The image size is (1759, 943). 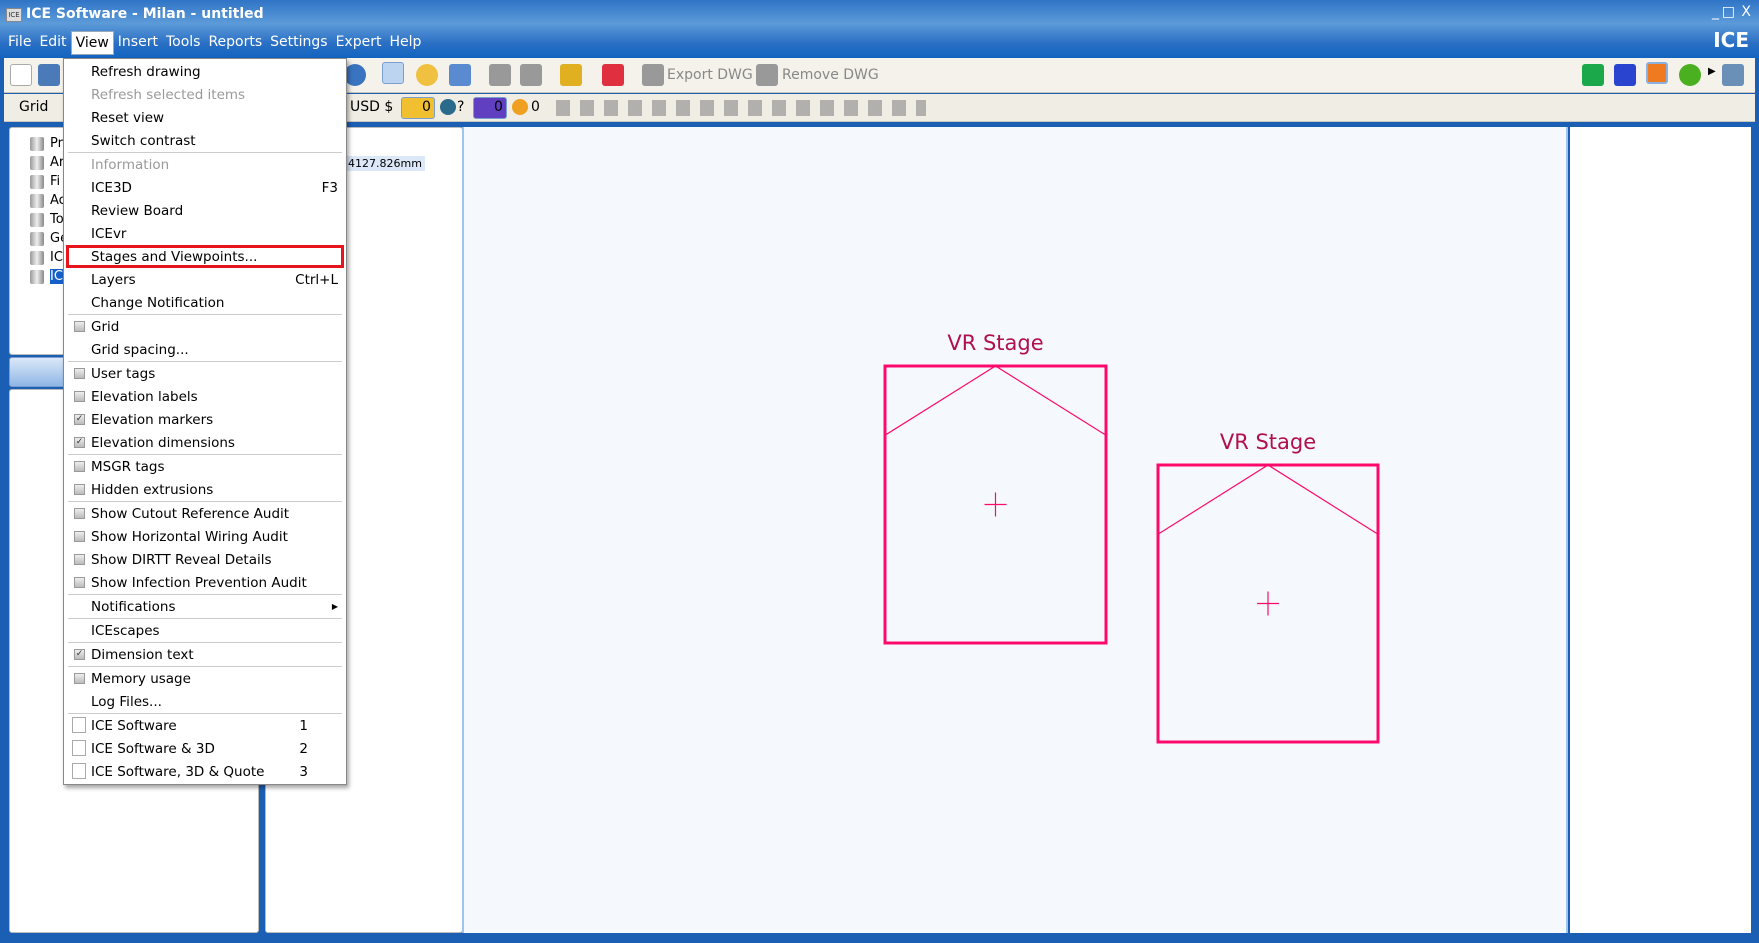 What do you see at coordinates (49, 75) in the screenshot?
I see `open-folder-icon` at bounding box center [49, 75].